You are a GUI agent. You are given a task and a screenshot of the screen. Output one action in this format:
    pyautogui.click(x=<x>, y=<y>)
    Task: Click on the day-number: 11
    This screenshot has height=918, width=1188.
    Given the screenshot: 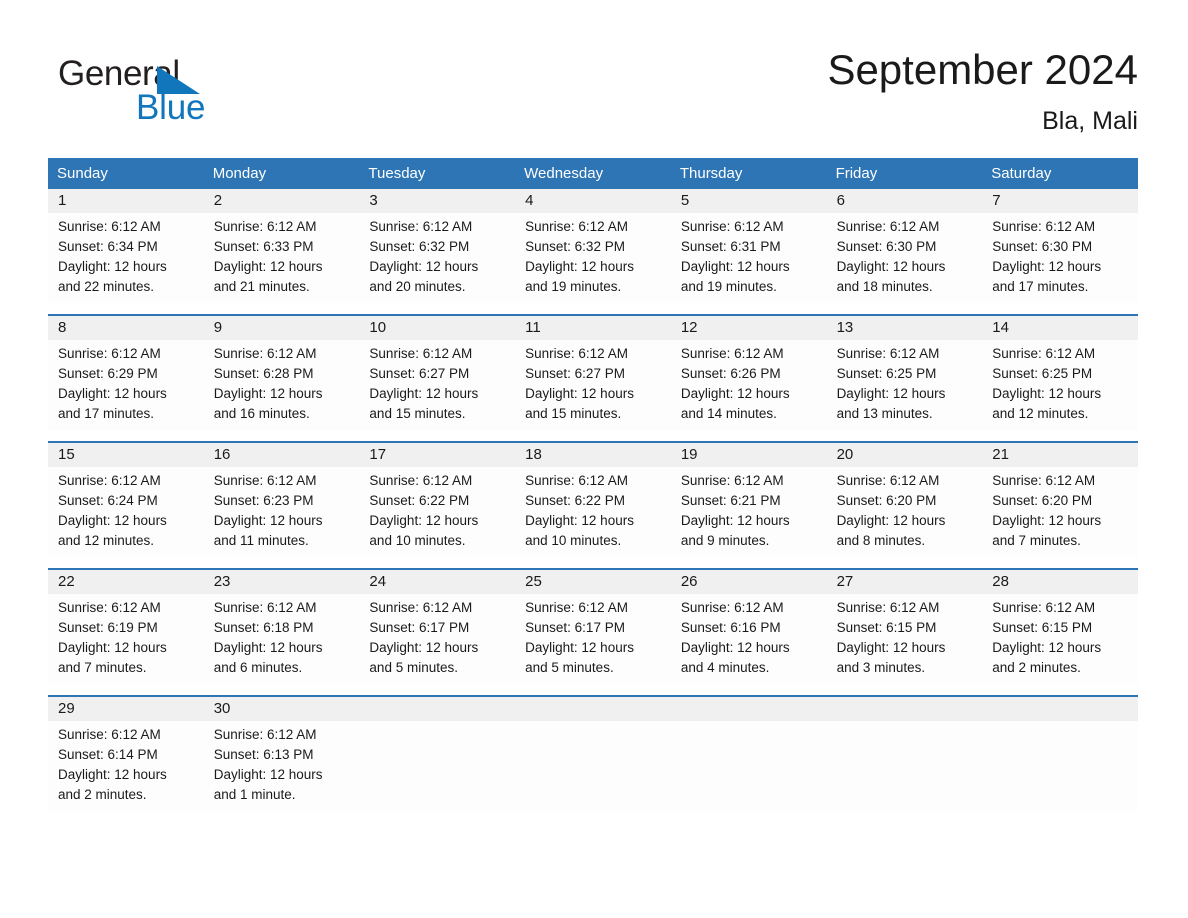 What is the action you would take?
    pyautogui.click(x=593, y=328)
    